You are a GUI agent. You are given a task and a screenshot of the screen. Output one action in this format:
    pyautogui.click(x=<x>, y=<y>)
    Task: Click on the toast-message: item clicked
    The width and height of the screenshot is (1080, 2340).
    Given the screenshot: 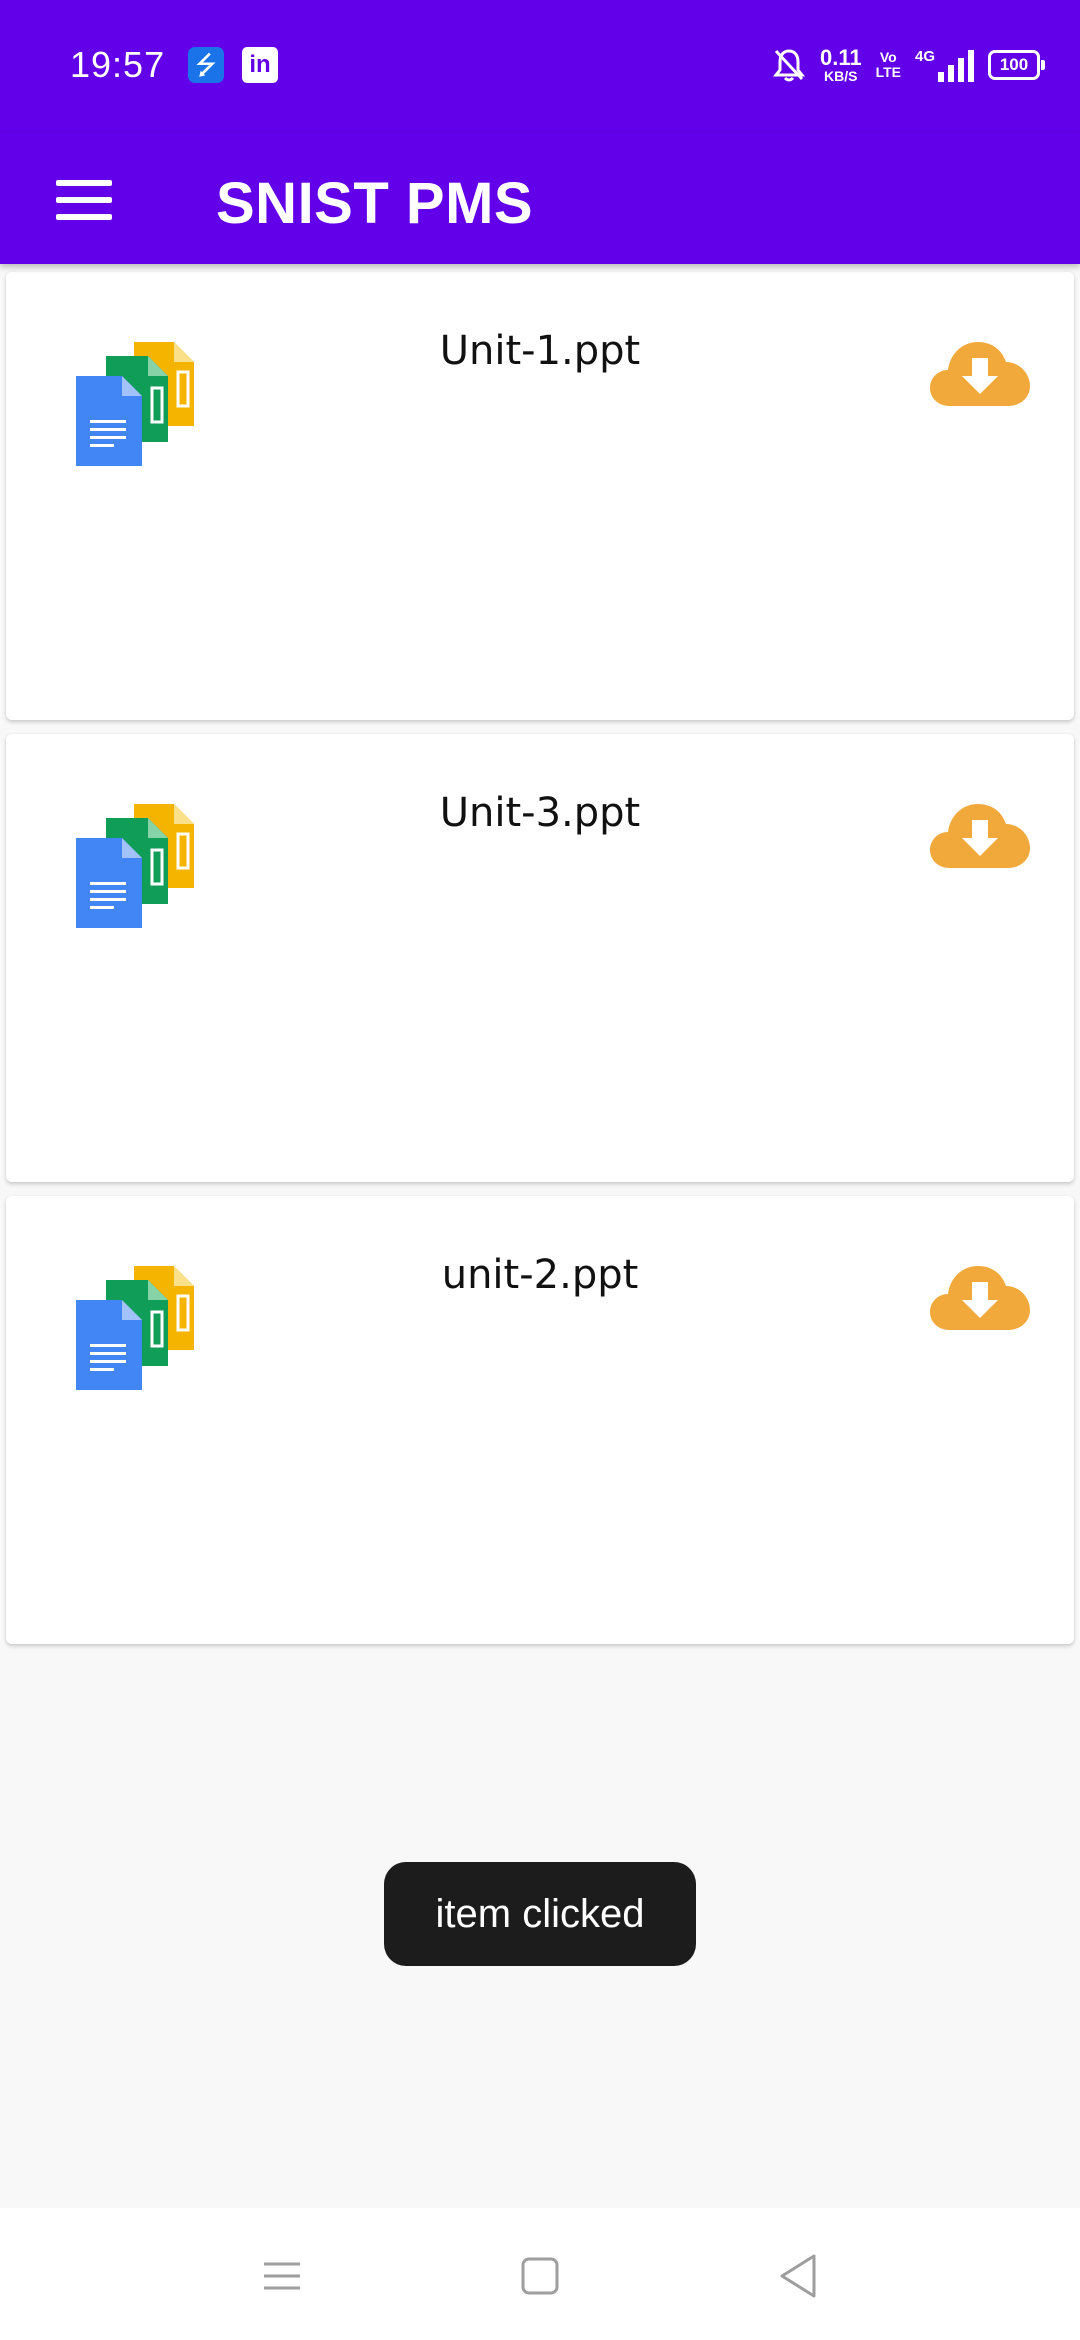 What is the action you would take?
    pyautogui.click(x=540, y=1914)
    